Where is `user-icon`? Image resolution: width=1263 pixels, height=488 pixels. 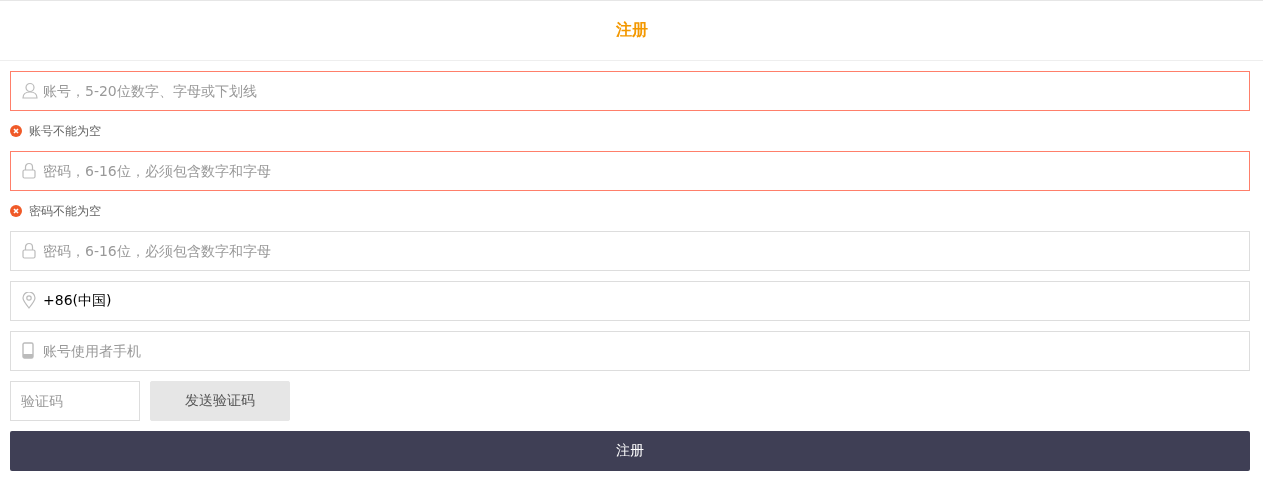
user-icon is located at coordinates (30, 90).